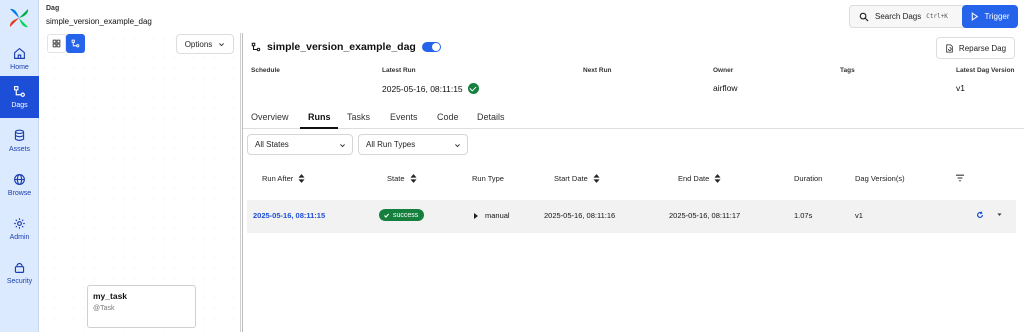 The image size is (1024, 332). What do you see at coordinates (19, 179) in the screenshot?
I see `globe-icon` at bounding box center [19, 179].